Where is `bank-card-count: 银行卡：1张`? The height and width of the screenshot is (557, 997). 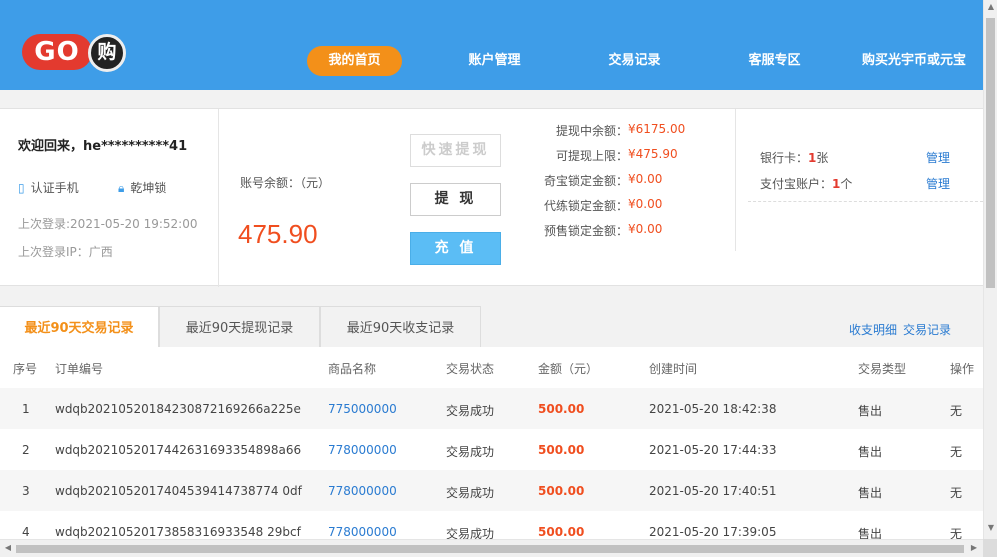 bank-card-count: 银行卡：1张 is located at coordinates (794, 158).